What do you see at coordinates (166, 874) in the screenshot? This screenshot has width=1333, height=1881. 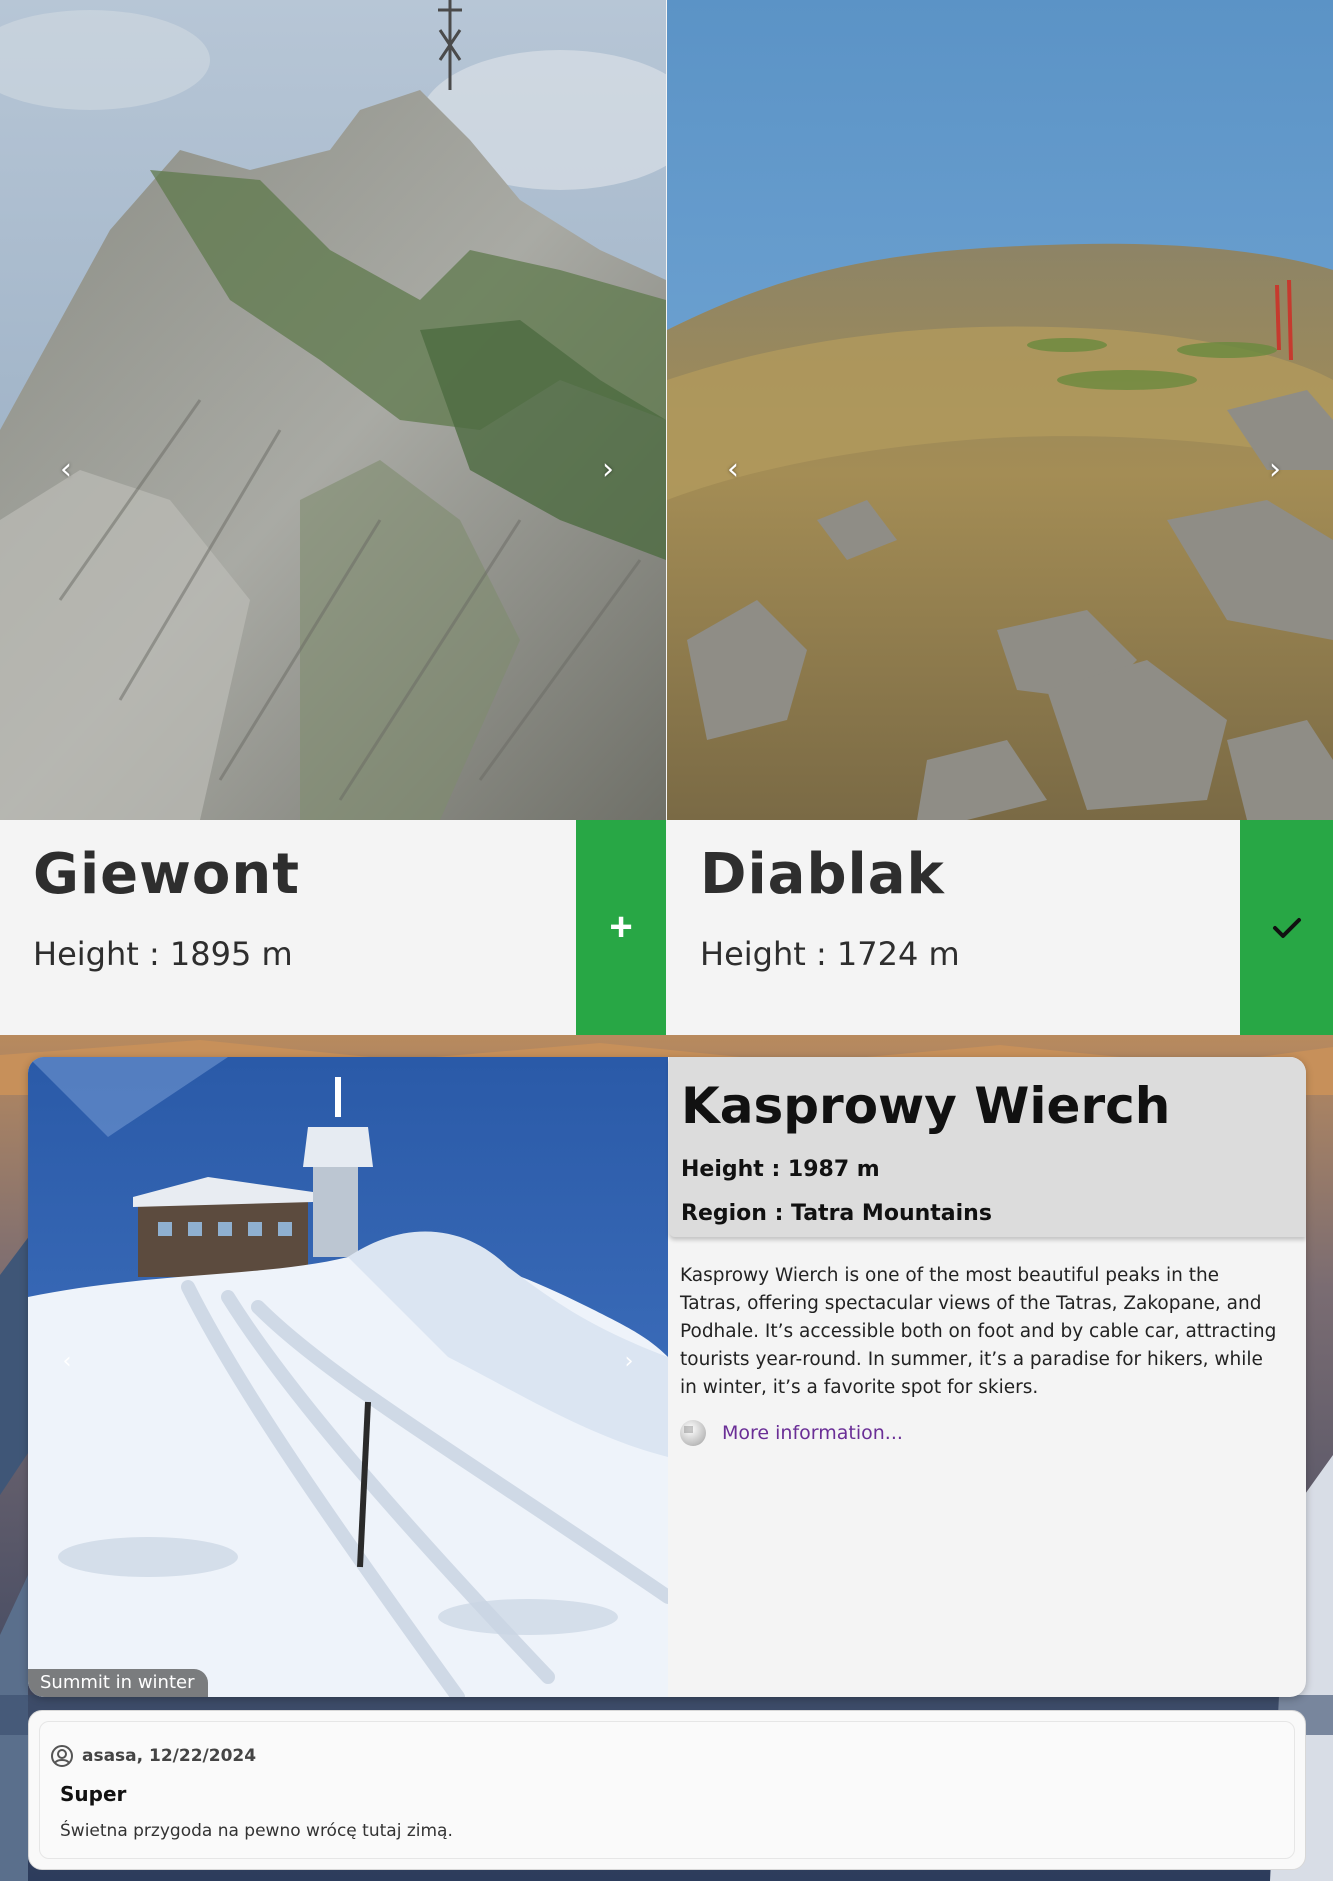 I see `peak-name: Giewont` at bounding box center [166, 874].